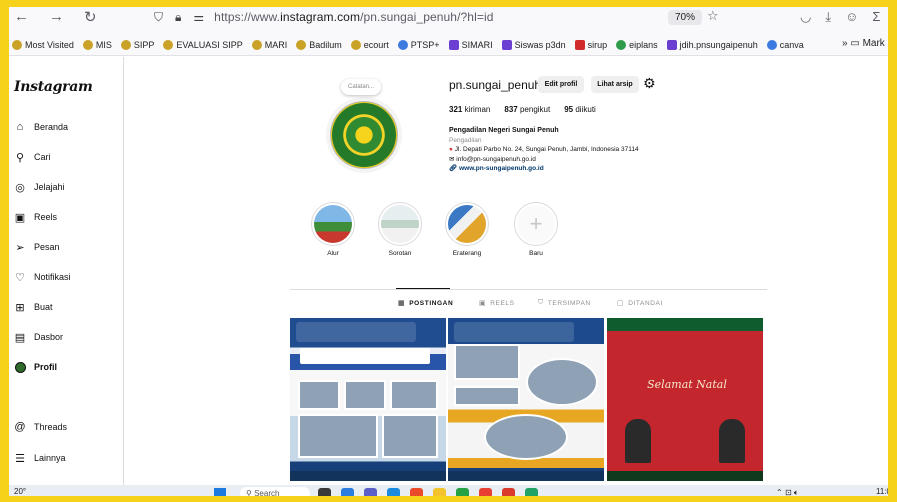 This screenshot has height=502, width=897. What do you see at coordinates (685, 399) in the screenshot?
I see `post-tile: Selamat Natal` at bounding box center [685, 399].